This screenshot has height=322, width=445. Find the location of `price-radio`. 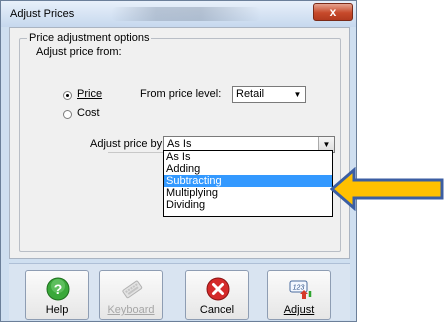

price-radio is located at coordinates (67, 95).